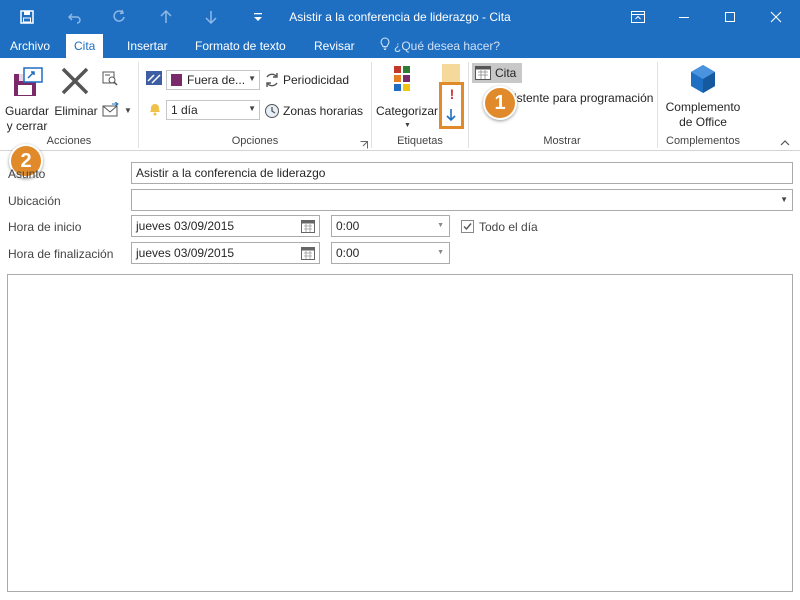 This screenshot has width=800, height=600. What do you see at coordinates (730, 17) in the screenshot?
I see `maximize-icon` at bounding box center [730, 17].